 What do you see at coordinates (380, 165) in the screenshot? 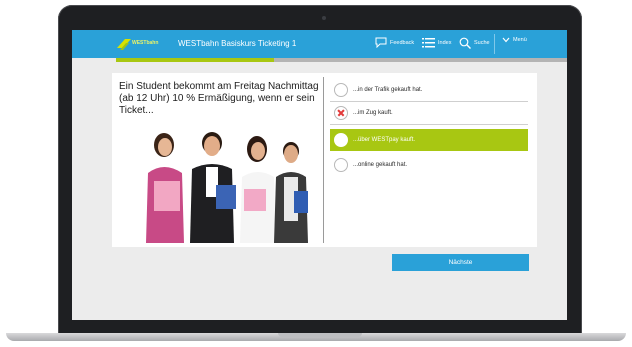
I see `answer-label: ...online gekauft hat.` at bounding box center [380, 165].